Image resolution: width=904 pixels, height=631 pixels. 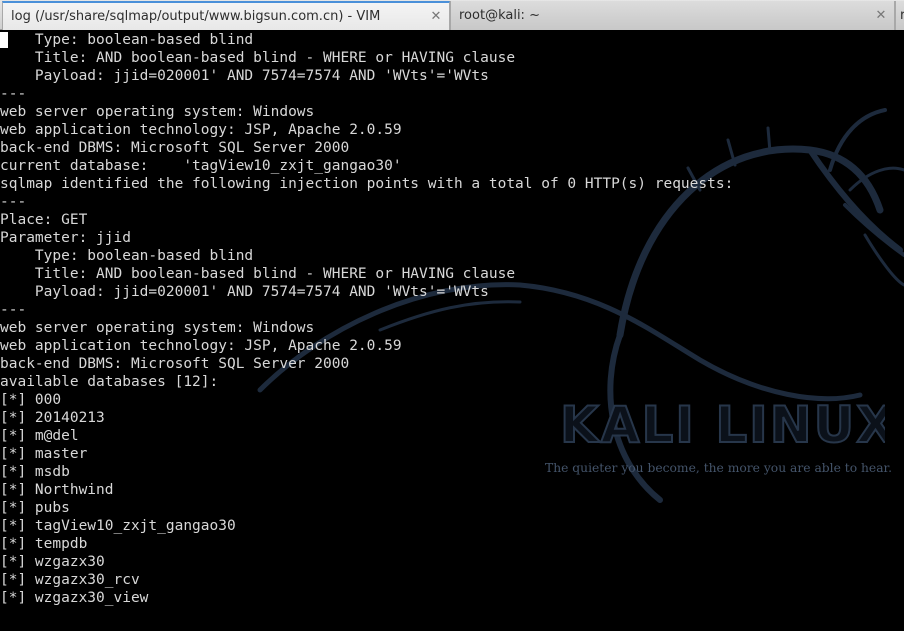 I want to click on tab-overflow-label: r, so click(x=902, y=15).